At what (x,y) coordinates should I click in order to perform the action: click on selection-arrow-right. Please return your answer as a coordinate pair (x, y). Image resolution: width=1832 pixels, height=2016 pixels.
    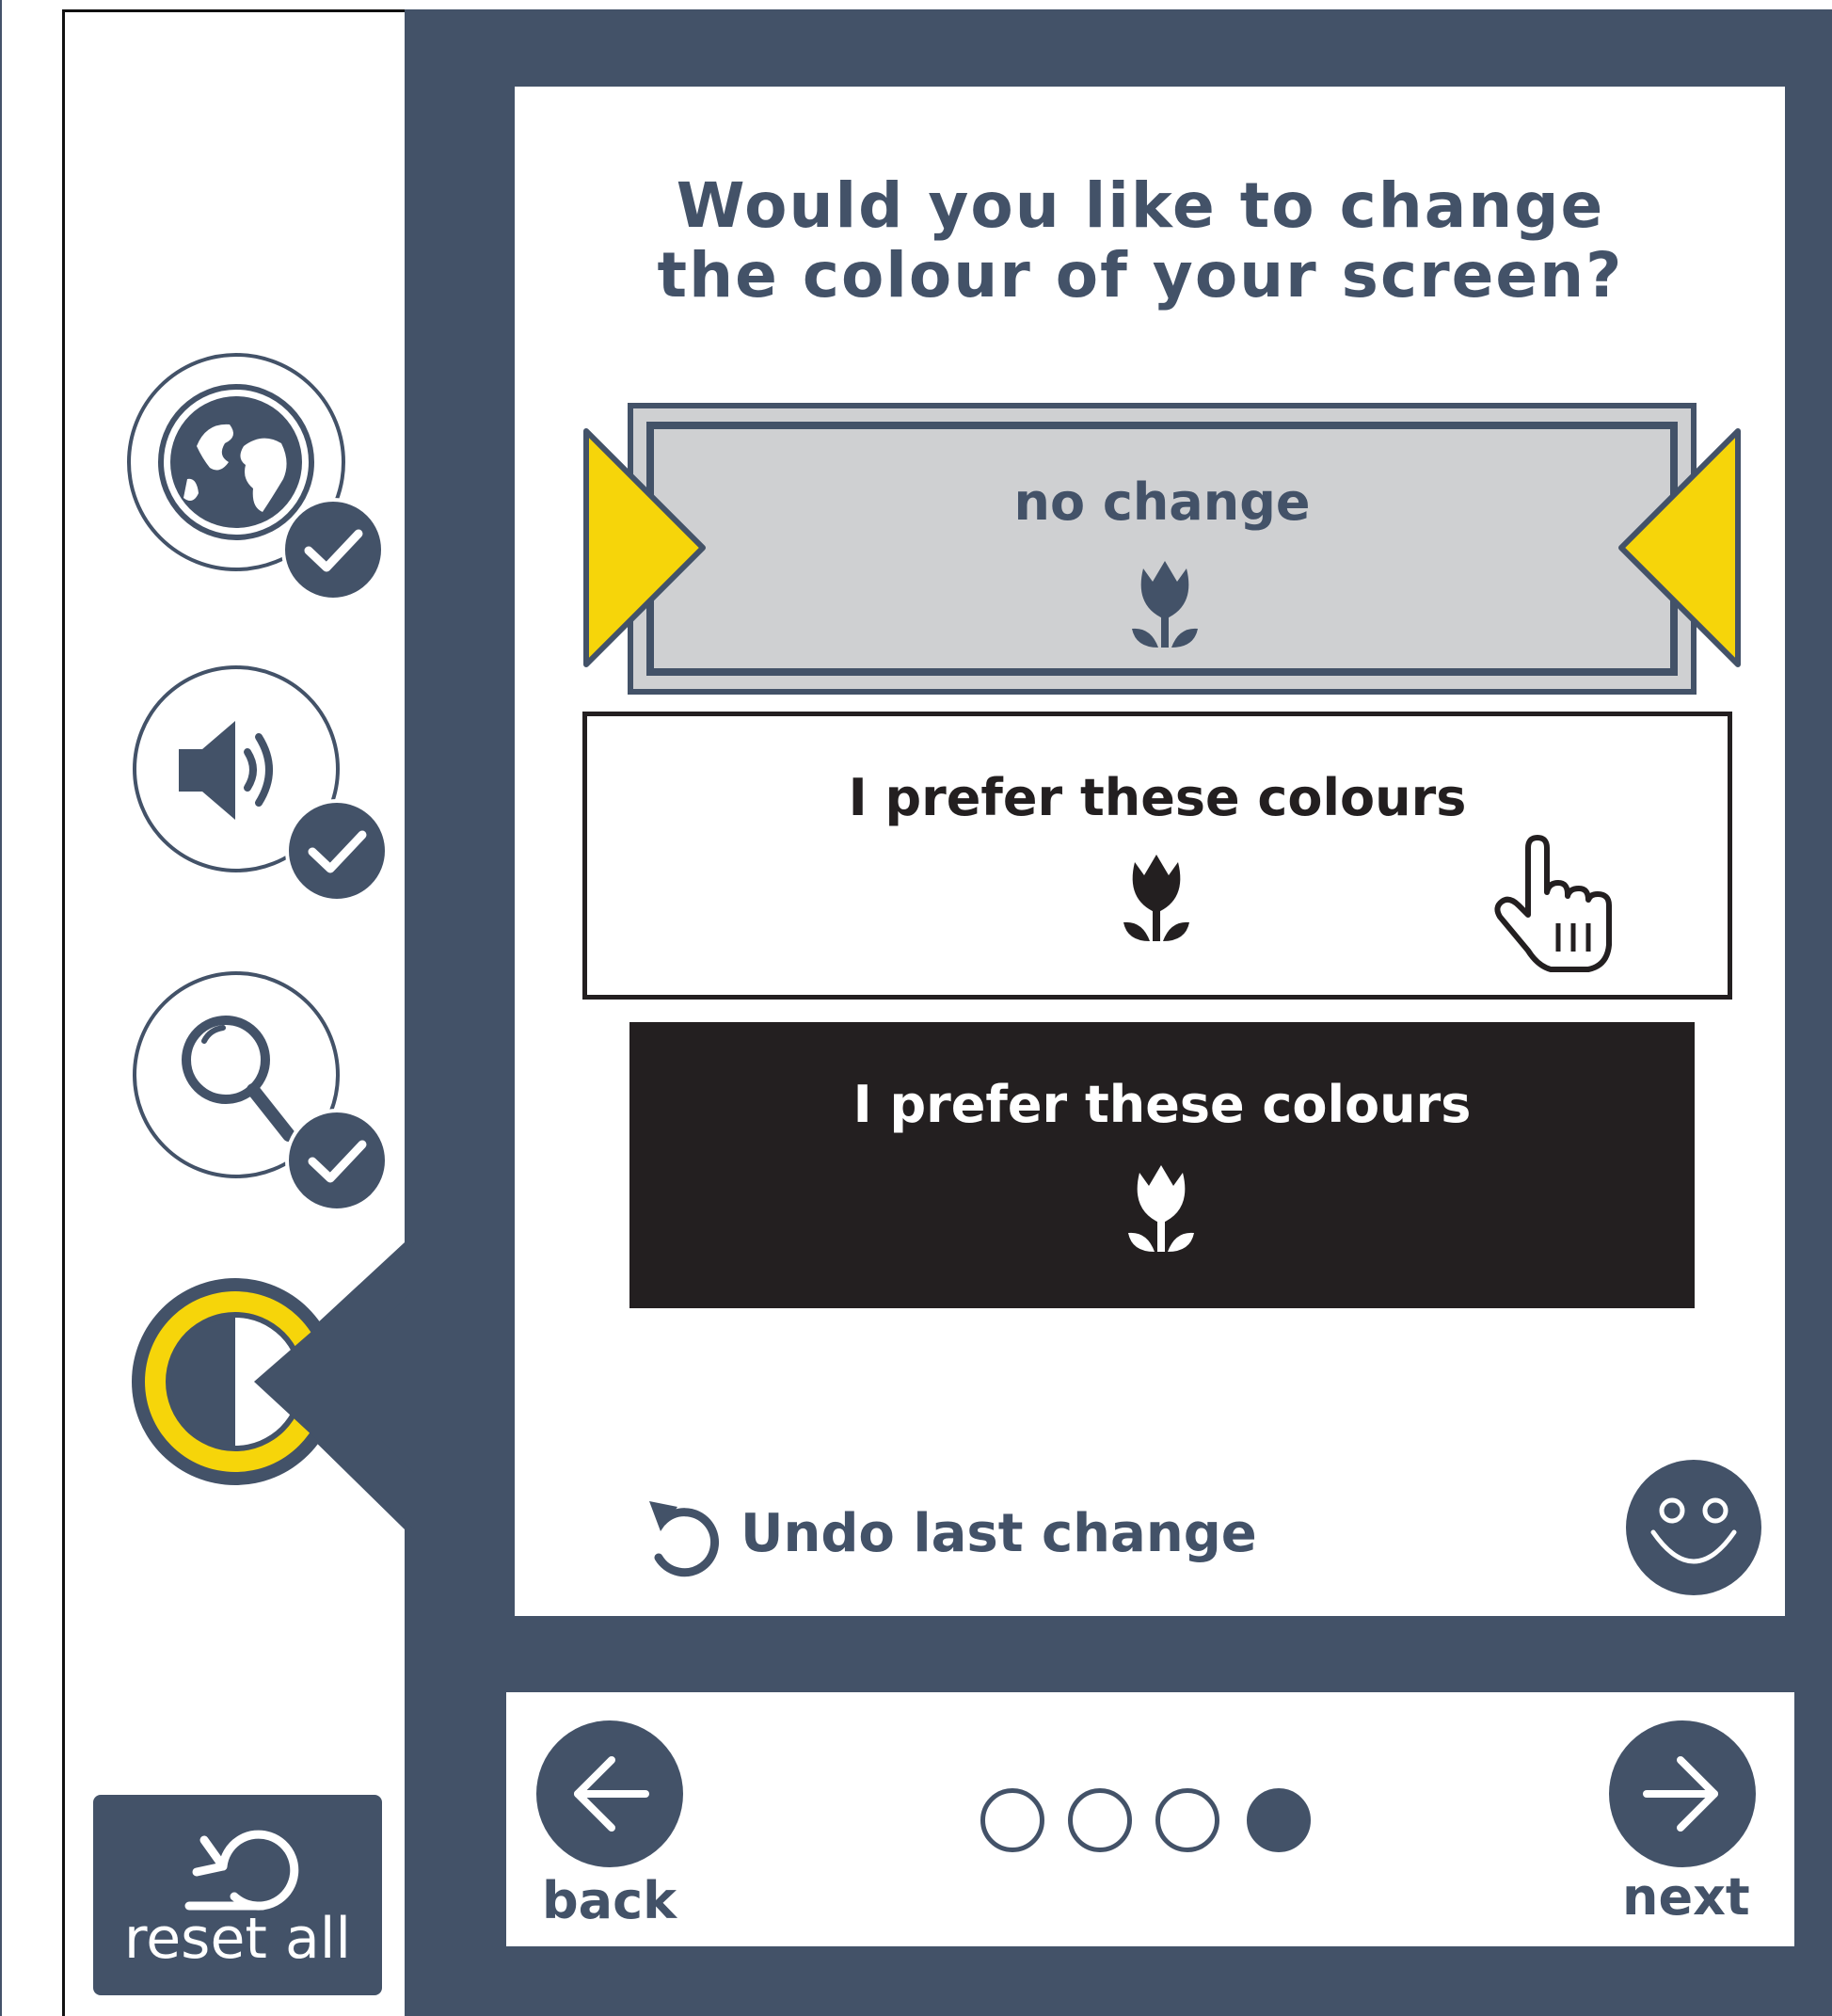
    Looking at the image, I should click on (1680, 547).